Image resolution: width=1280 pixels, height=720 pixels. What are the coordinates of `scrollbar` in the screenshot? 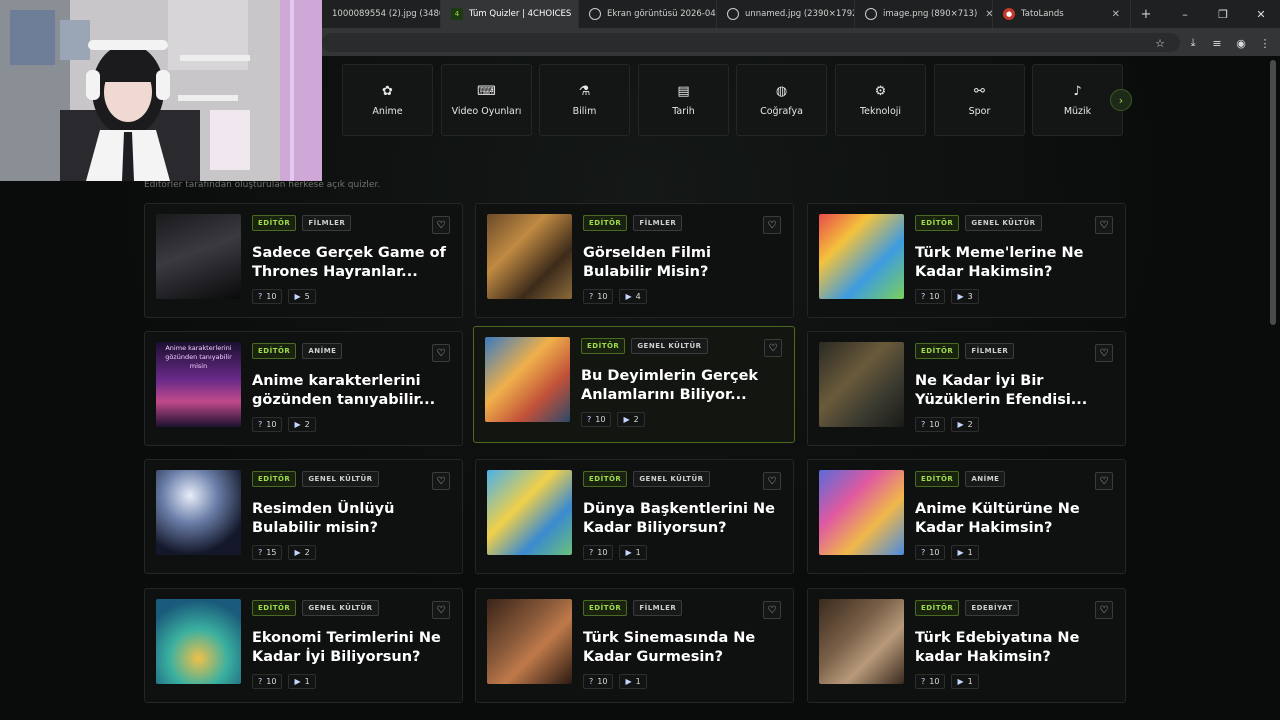 It's located at (1273, 192).